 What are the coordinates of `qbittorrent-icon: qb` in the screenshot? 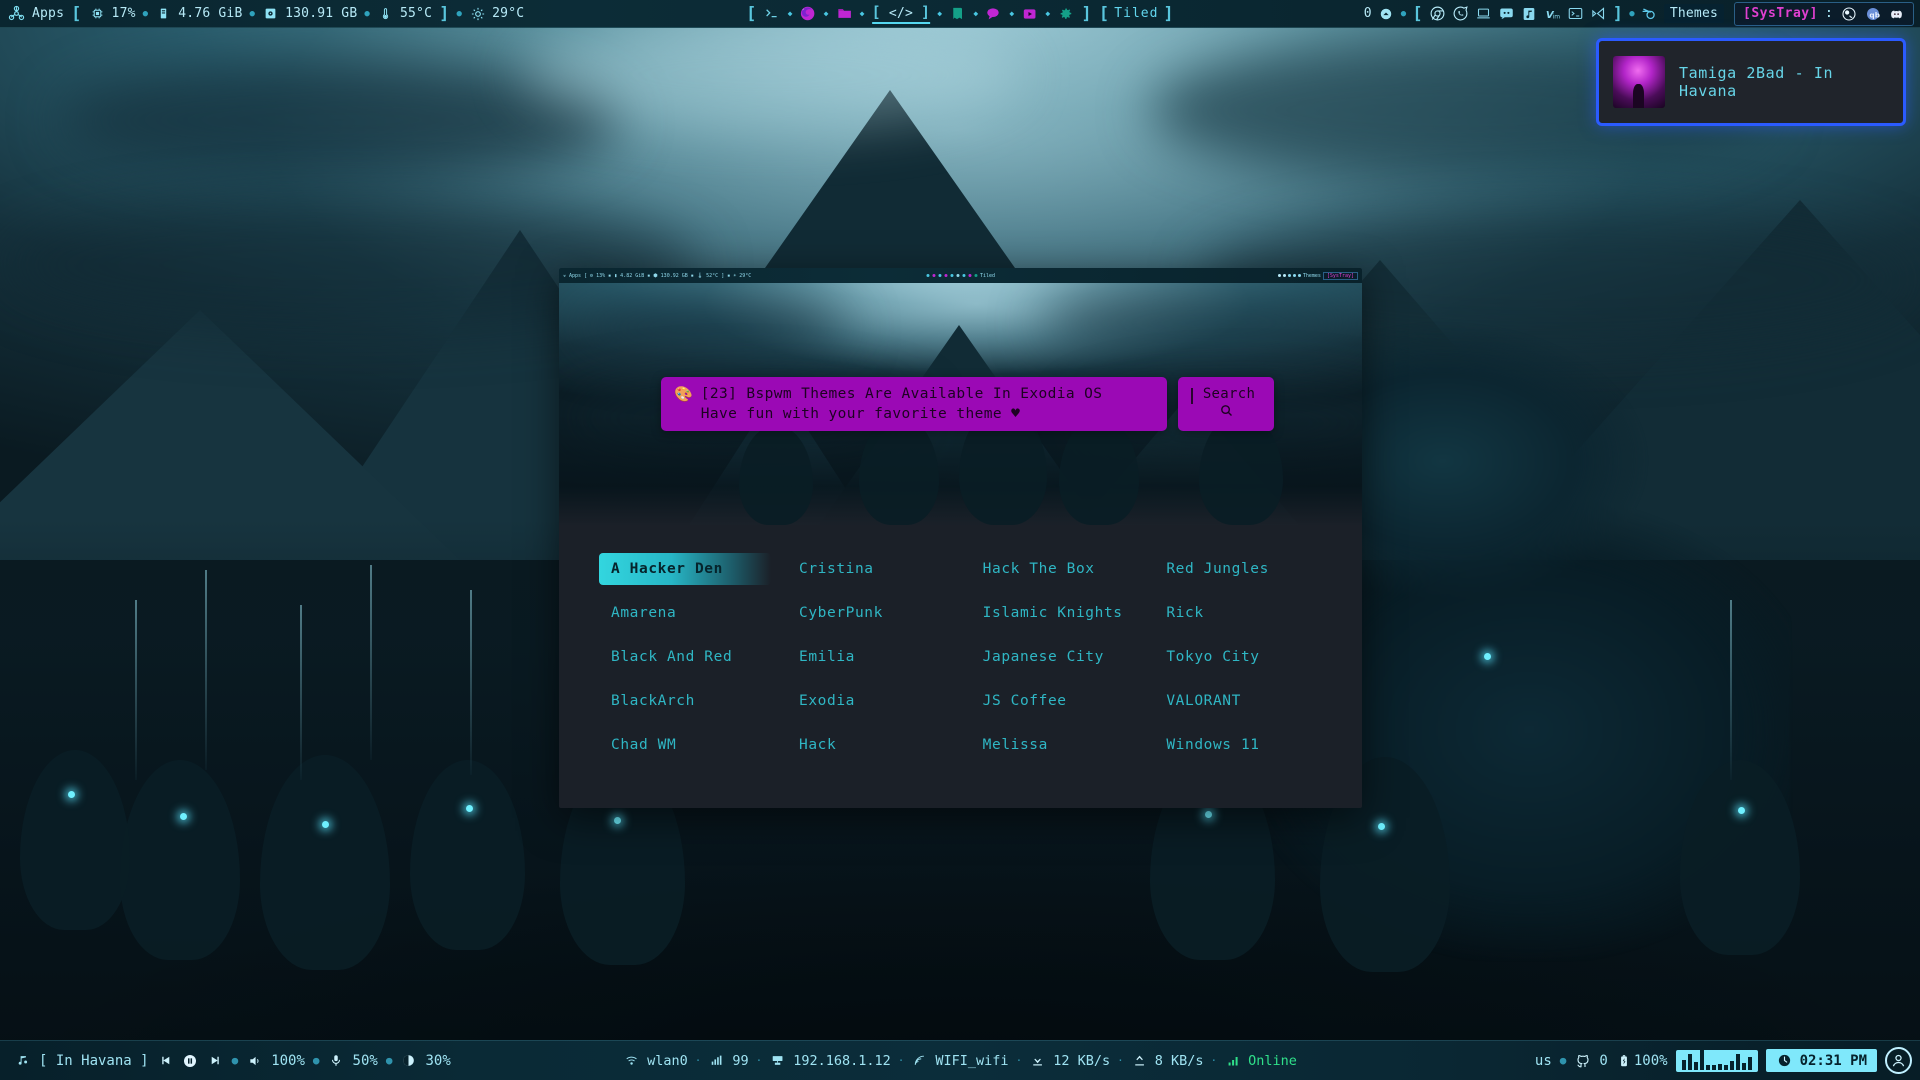 It's located at (1872, 13).